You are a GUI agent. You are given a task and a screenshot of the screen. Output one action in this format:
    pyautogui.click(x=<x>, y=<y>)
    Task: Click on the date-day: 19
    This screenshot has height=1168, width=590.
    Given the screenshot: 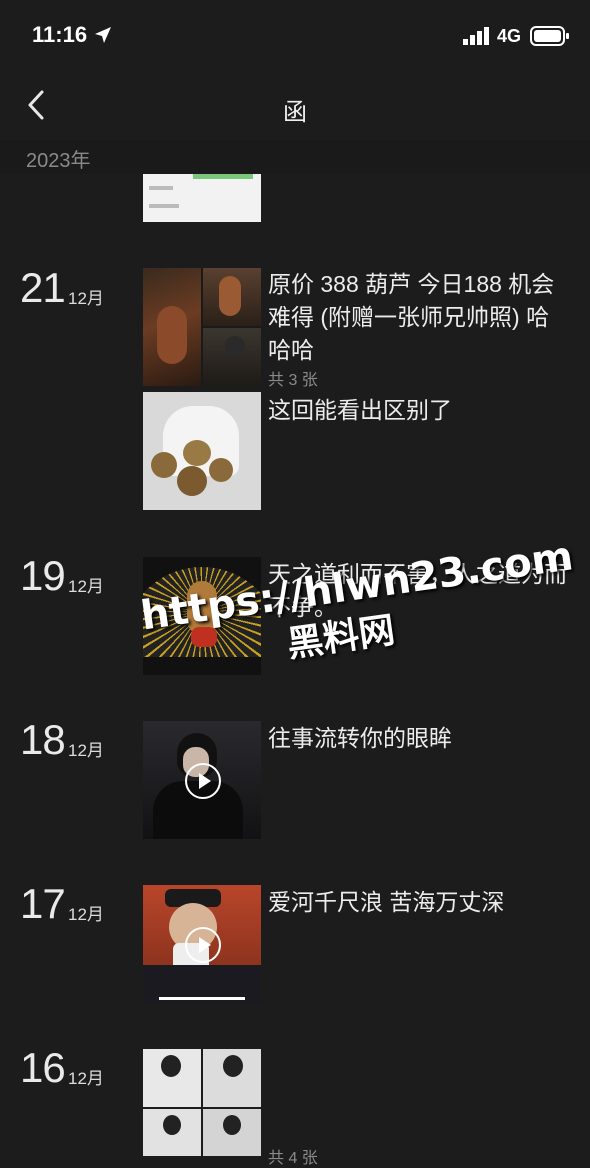 What is the action you would take?
    pyautogui.click(x=43, y=575)
    